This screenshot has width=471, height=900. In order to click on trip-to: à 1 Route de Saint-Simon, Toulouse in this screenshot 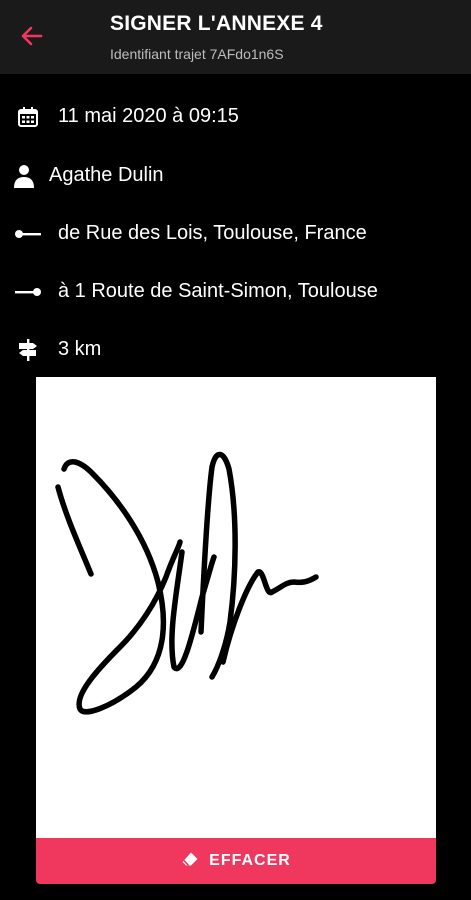, I will do `click(218, 291)`.